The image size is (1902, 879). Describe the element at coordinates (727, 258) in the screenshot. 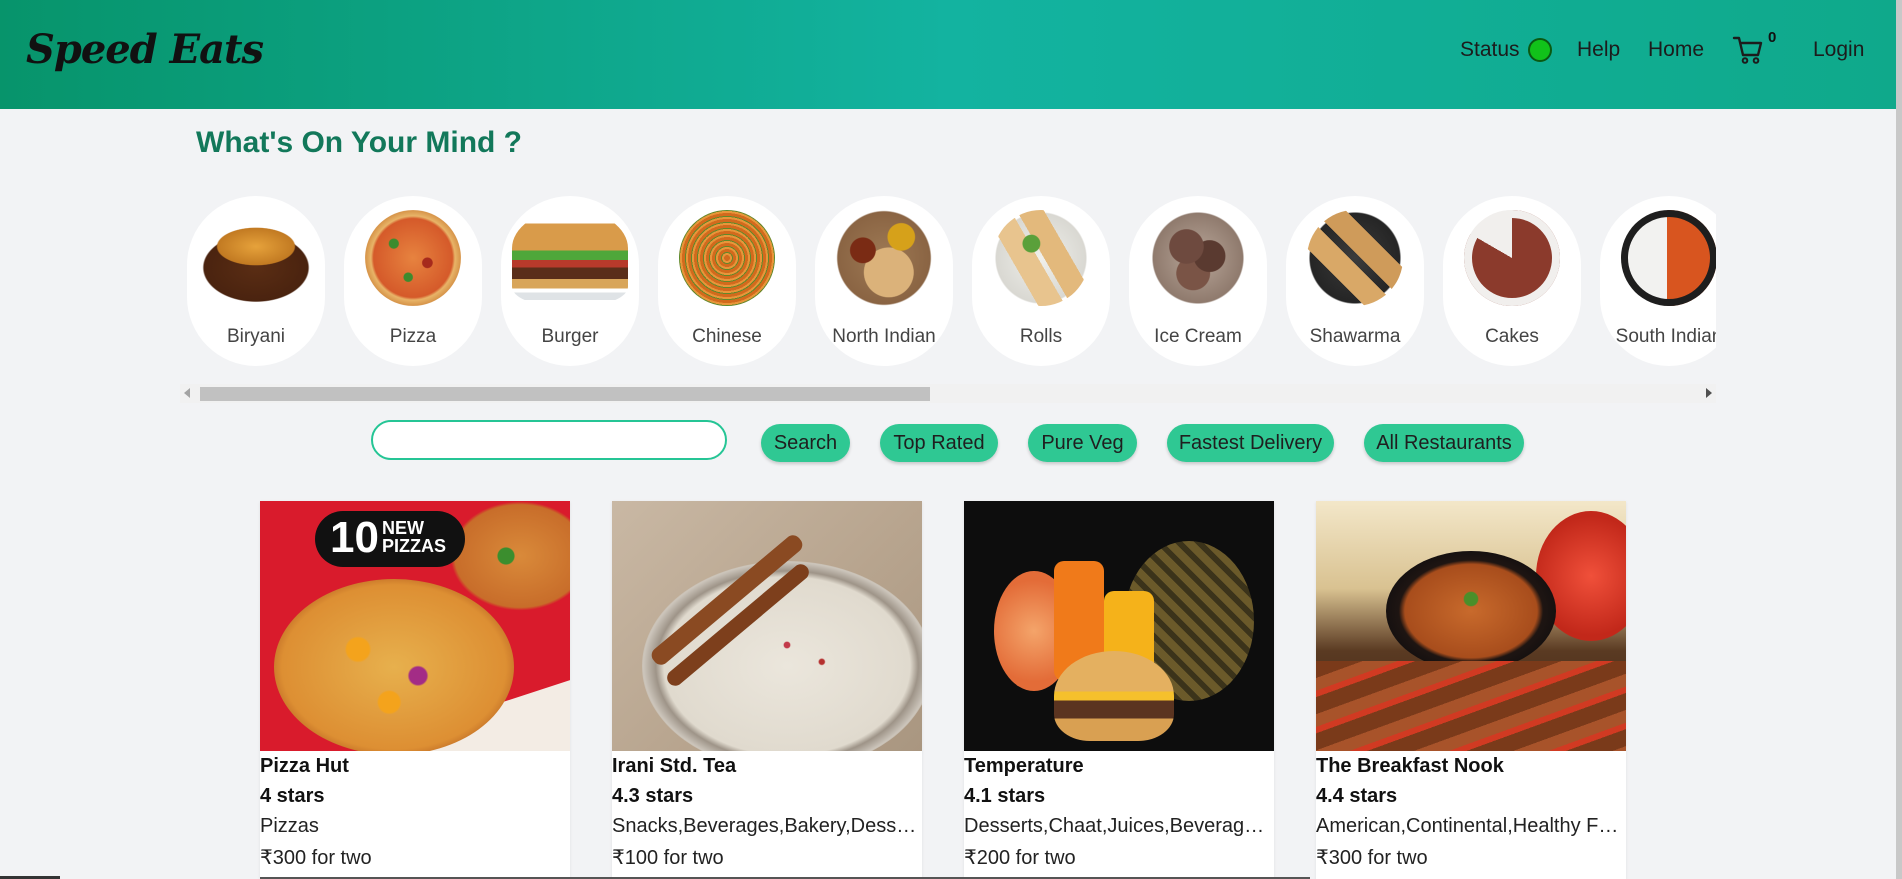

I see `noodles-image` at that location.